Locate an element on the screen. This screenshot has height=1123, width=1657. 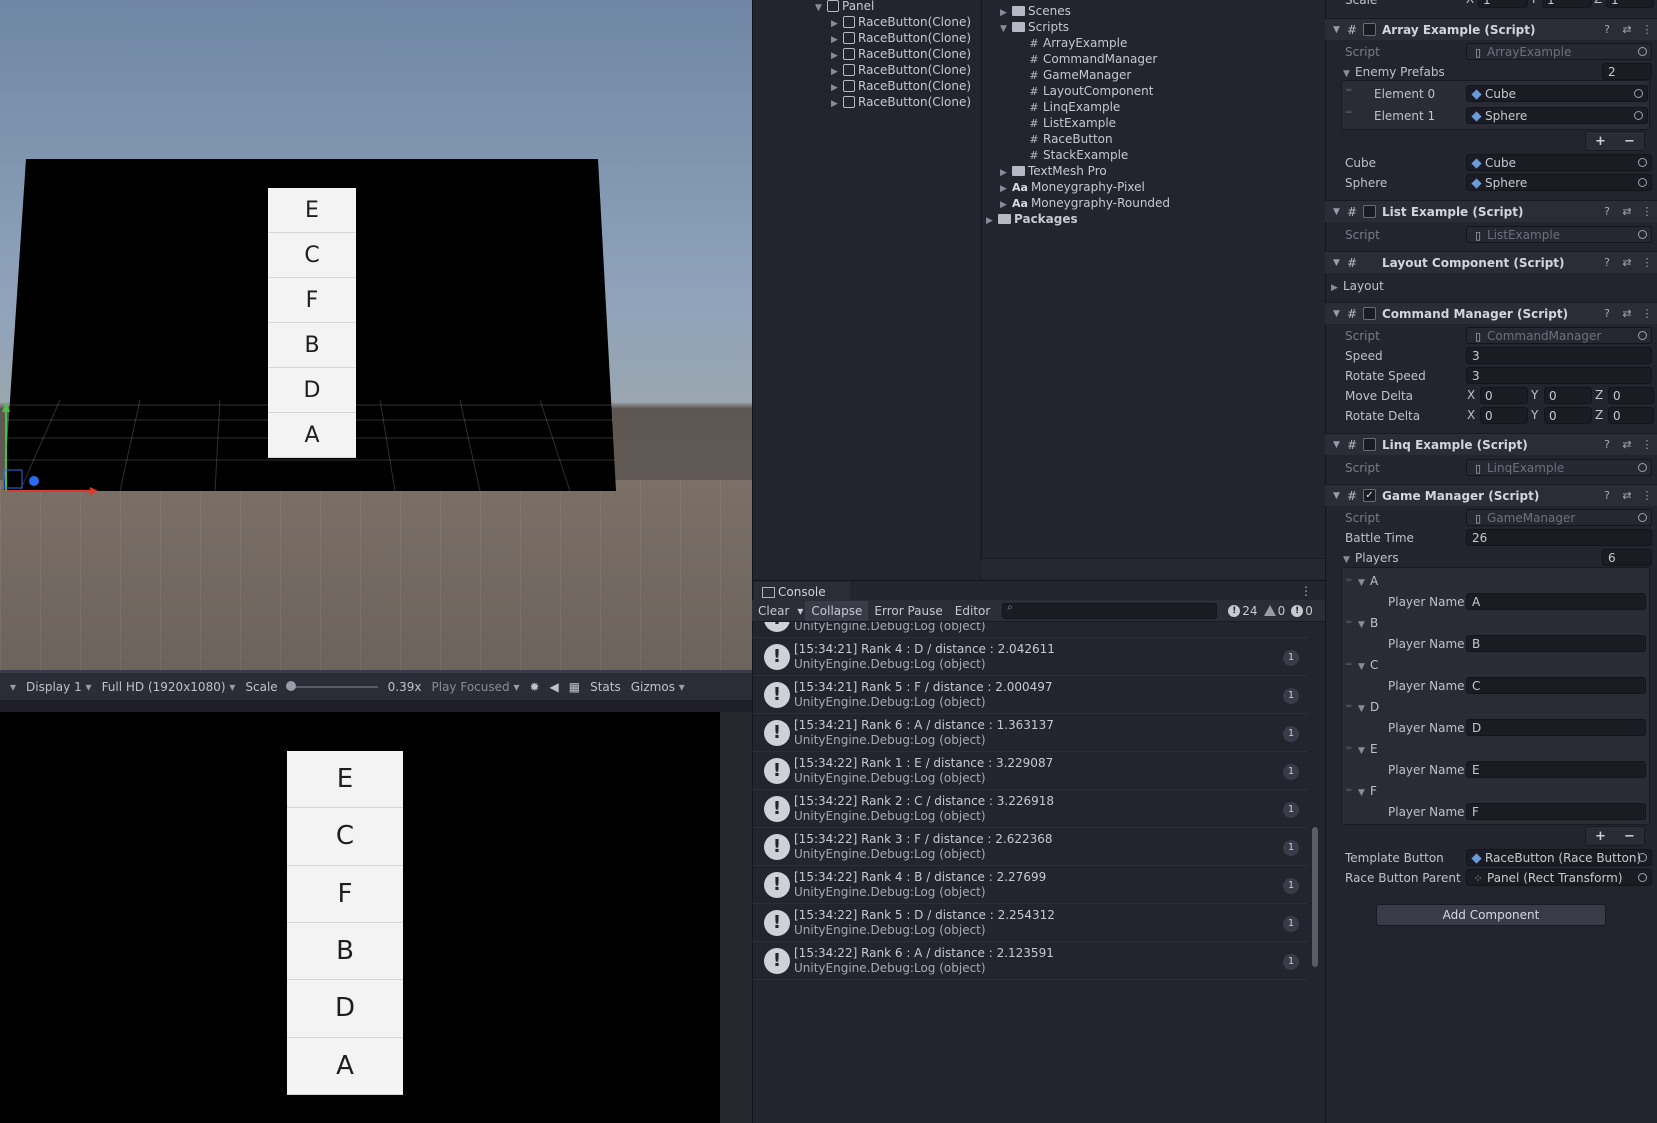
resolution-dropdown: Full HD (1920x1080) is located at coordinates (169, 687).